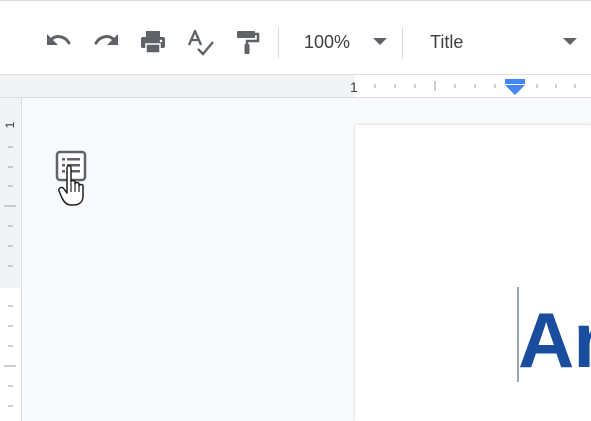 This screenshot has width=591, height=421. I want to click on undo-icon, so click(59, 39).